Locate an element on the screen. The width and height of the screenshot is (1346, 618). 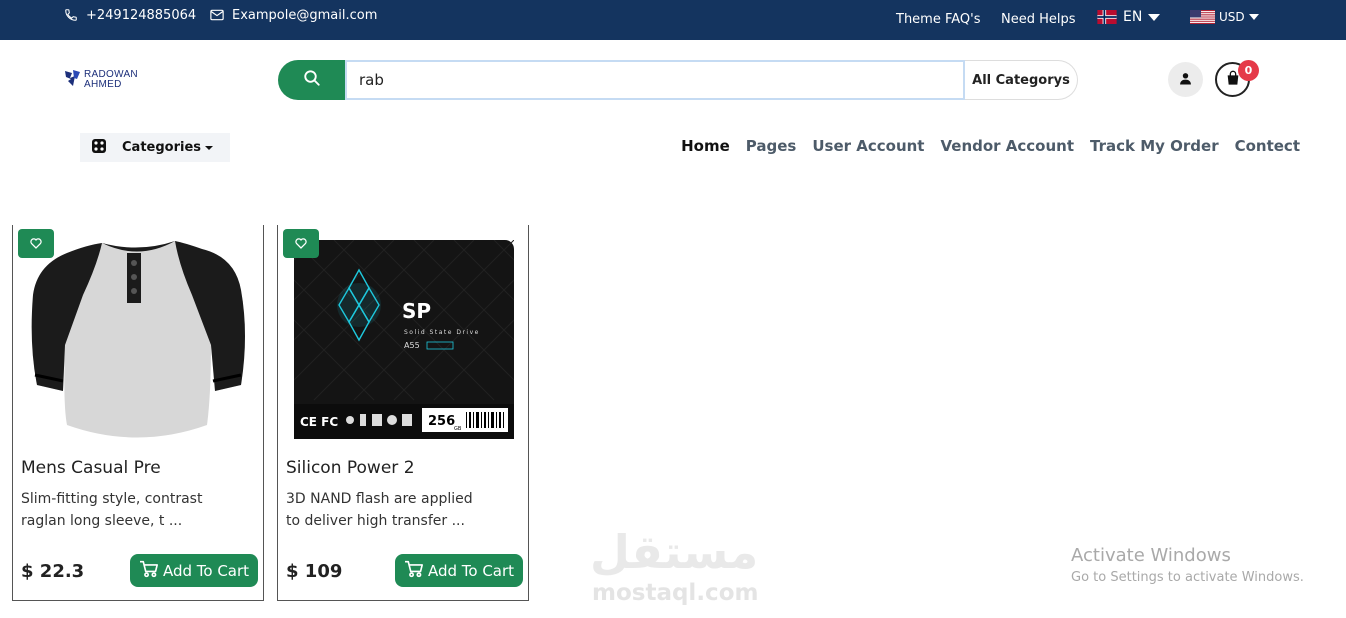
ssd-line-text: Solid State Drive is located at coordinates (442, 332).